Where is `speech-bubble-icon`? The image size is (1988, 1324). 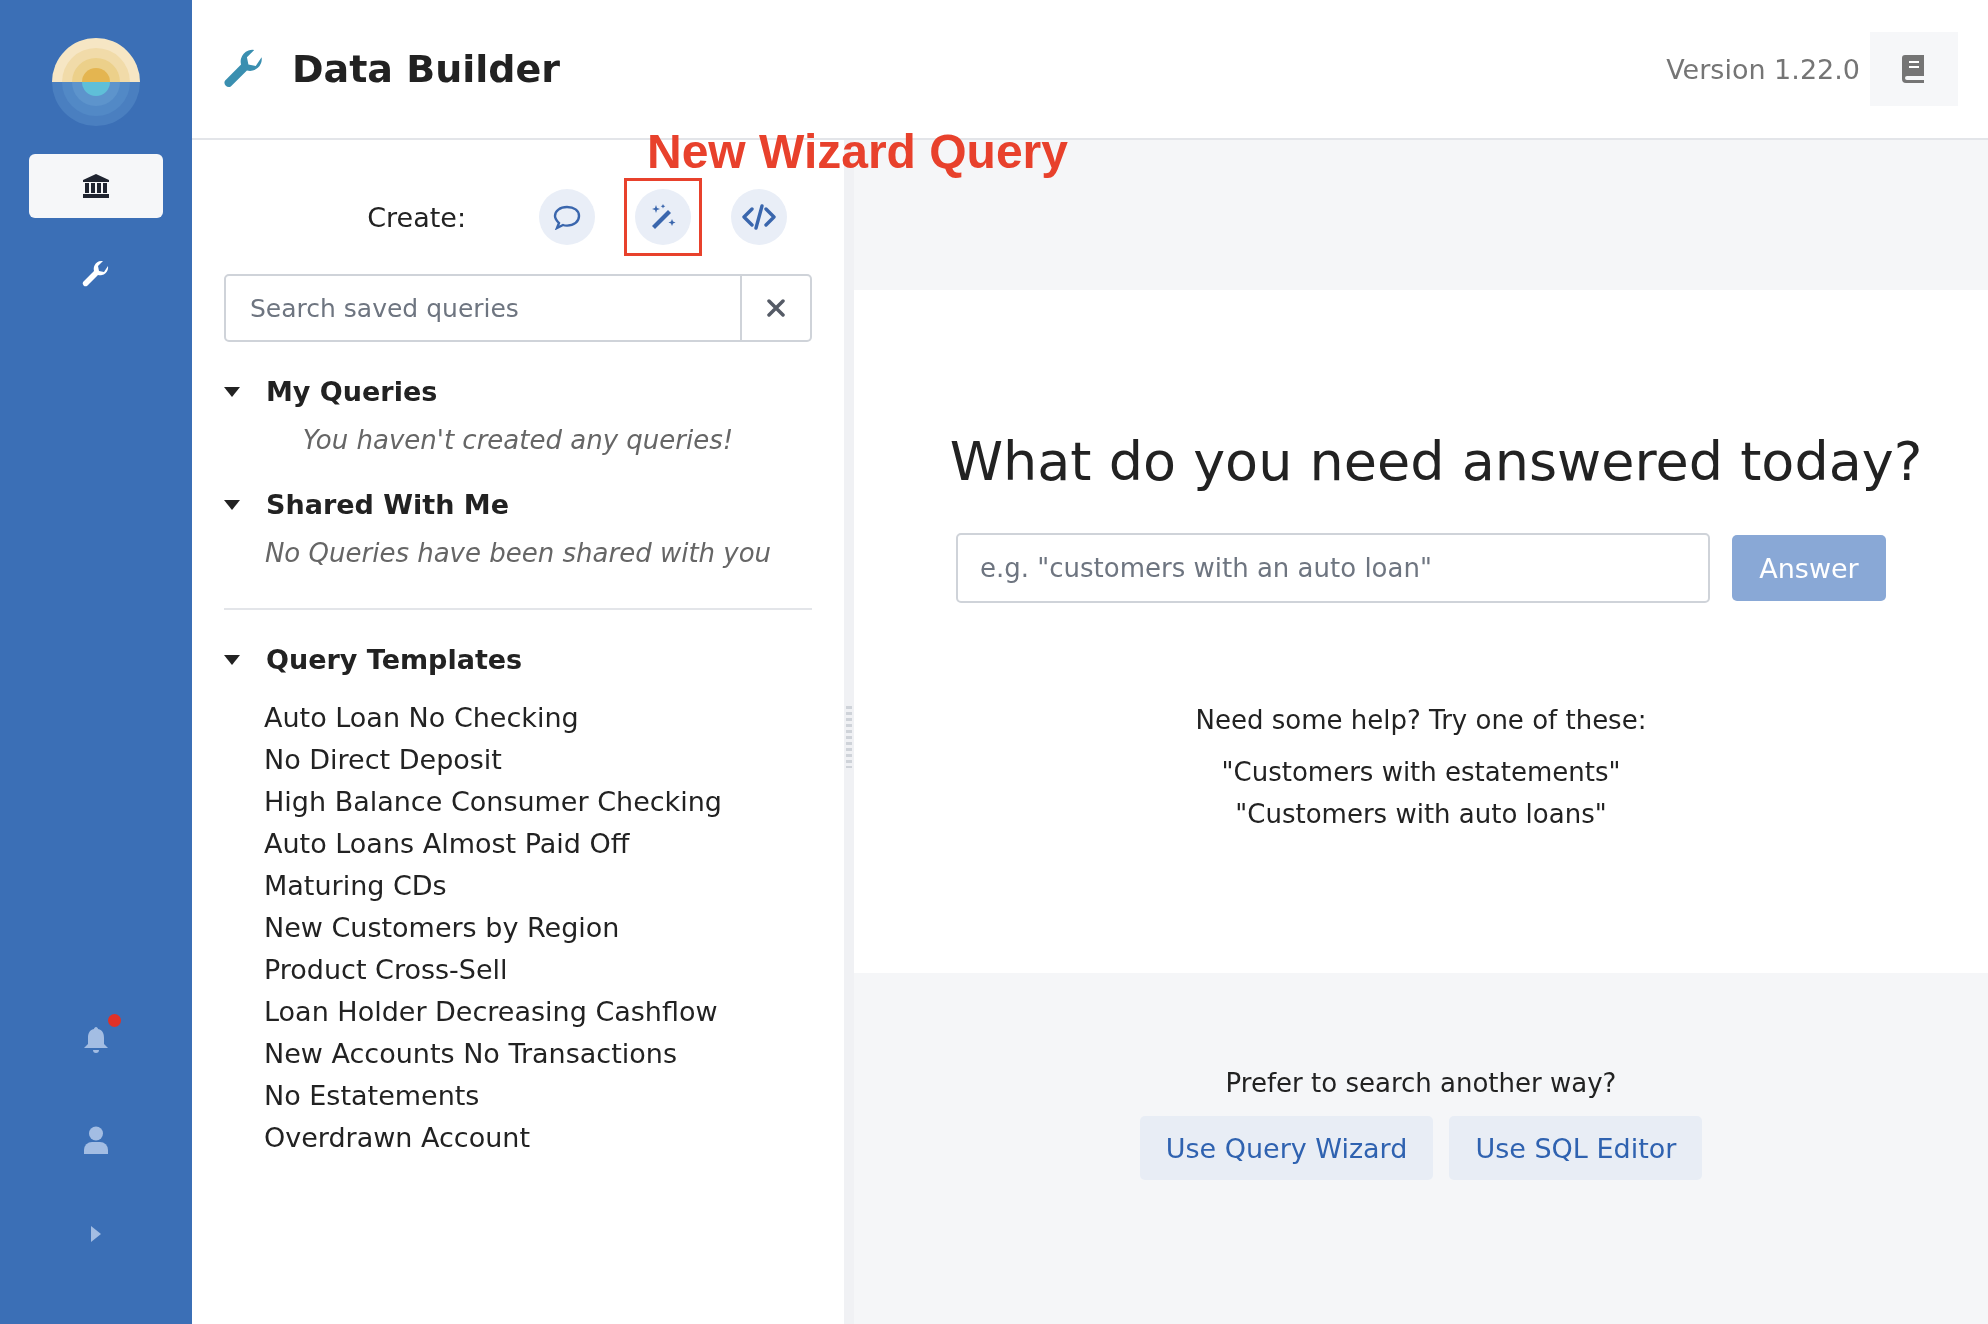 speech-bubble-icon is located at coordinates (567, 217).